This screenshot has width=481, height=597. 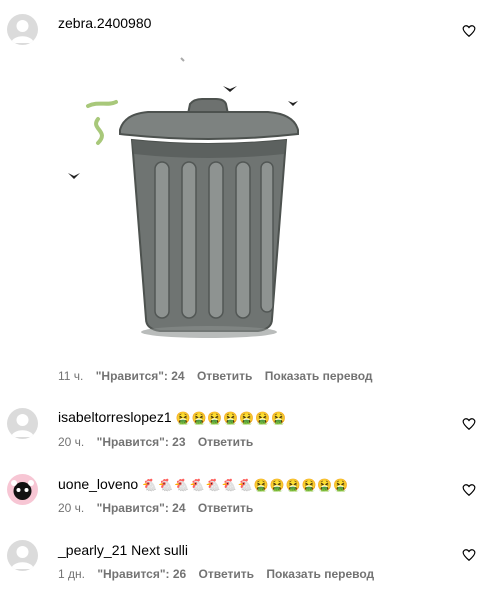 I want to click on user-avatar-image, so click(x=22, y=490).